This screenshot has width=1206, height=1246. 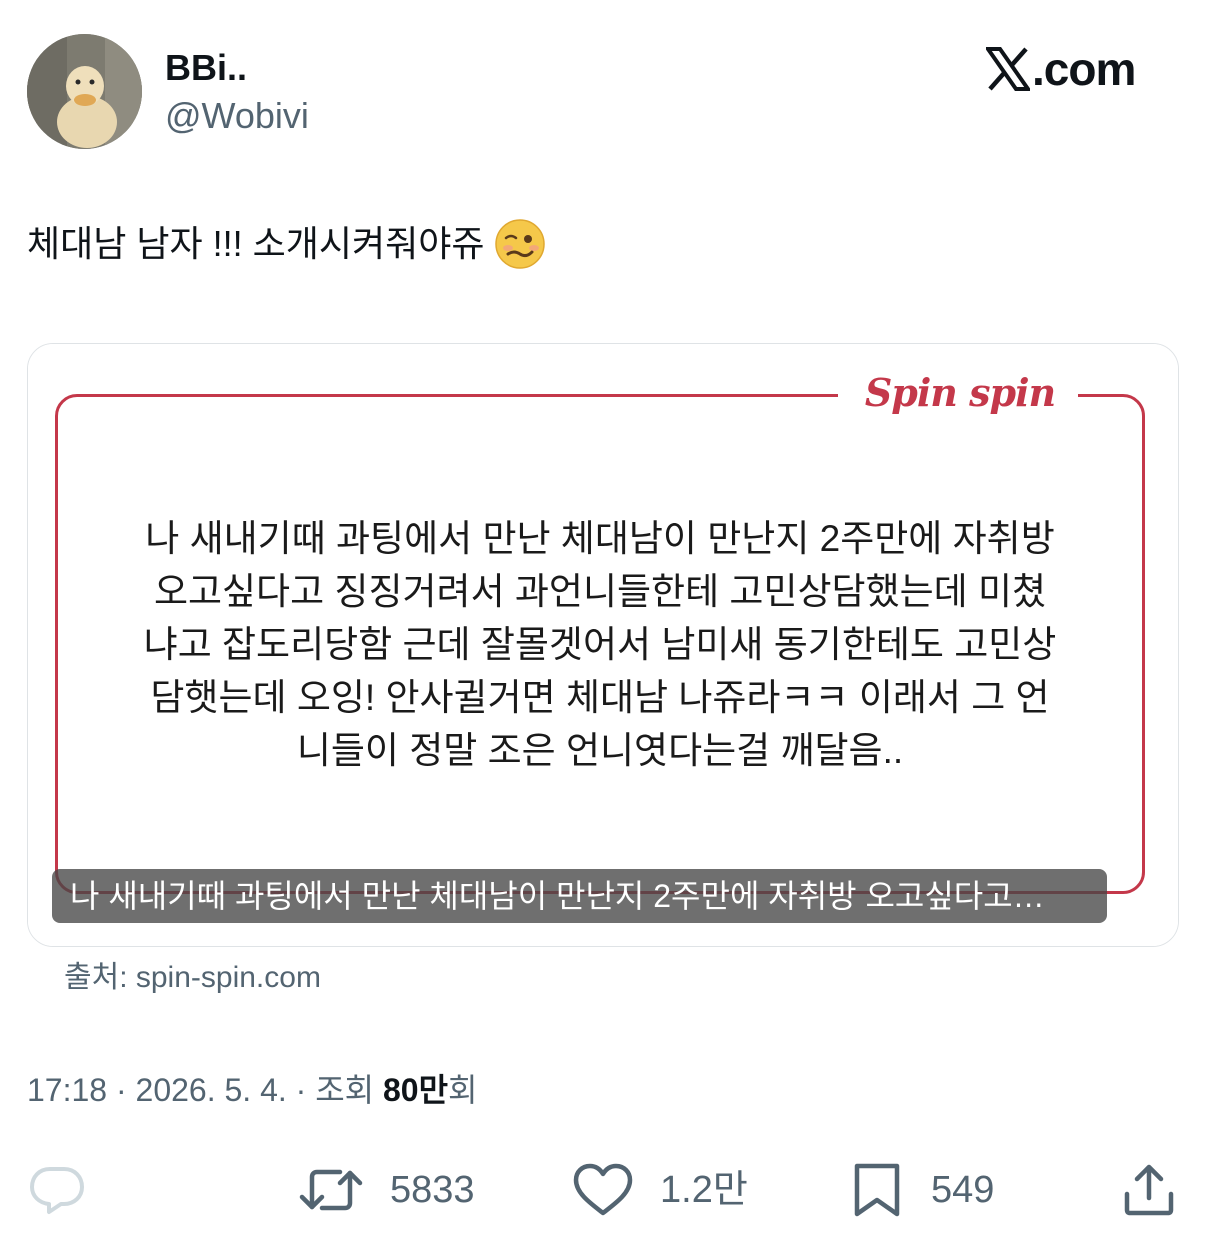 What do you see at coordinates (921, 1190) in the screenshot?
I see `bookmark-button: 549` at bounding box center [921, 1190].